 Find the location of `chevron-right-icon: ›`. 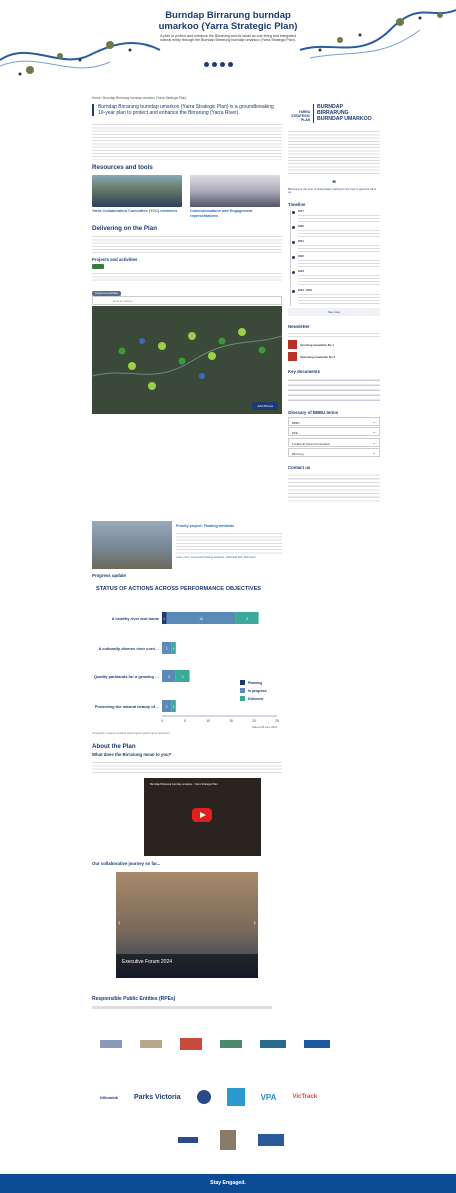

chevron-right-icon: › is located at coordinates (255, 923).